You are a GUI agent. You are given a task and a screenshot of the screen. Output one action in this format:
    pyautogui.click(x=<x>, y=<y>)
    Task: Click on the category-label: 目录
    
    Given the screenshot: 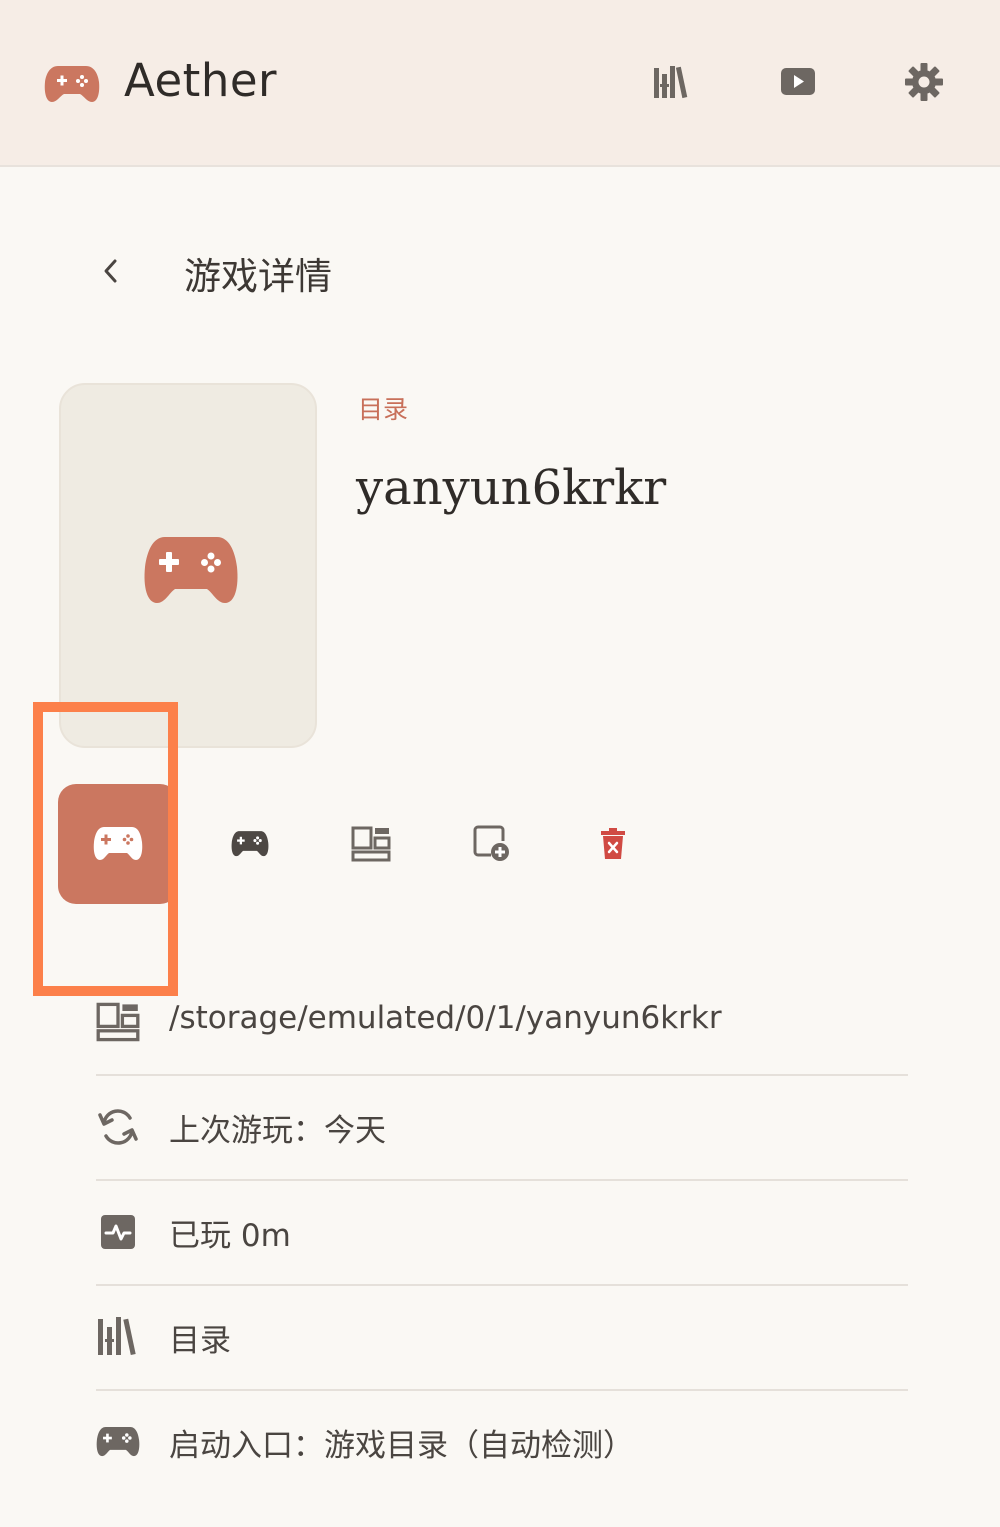 What is the action you would take?
    pyautogui.click(x=383, y=409)
    